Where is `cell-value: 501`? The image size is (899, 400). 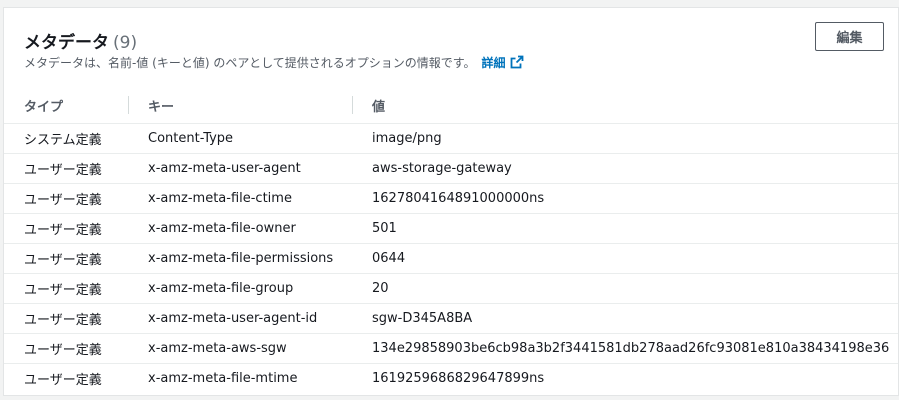 cell-value: 501 is located at coordinates (625, 228).